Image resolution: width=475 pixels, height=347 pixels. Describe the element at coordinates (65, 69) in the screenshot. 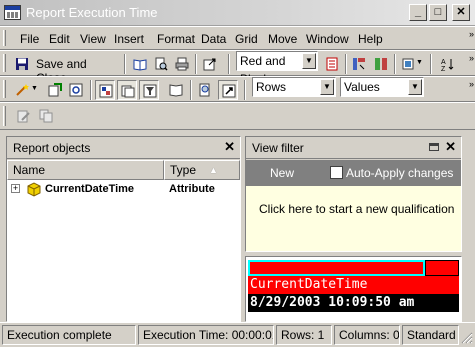

I see `save-and-close-button: Save and Close` at that location.